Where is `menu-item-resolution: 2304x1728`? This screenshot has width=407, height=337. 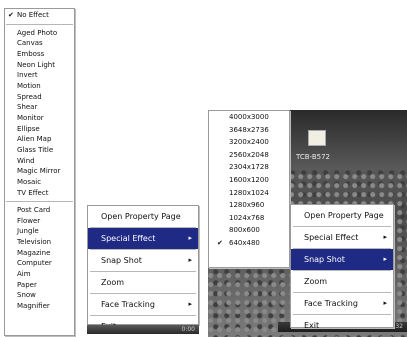 menu-item-resolution: 2304x1728 is located at coordinates (249, 167).